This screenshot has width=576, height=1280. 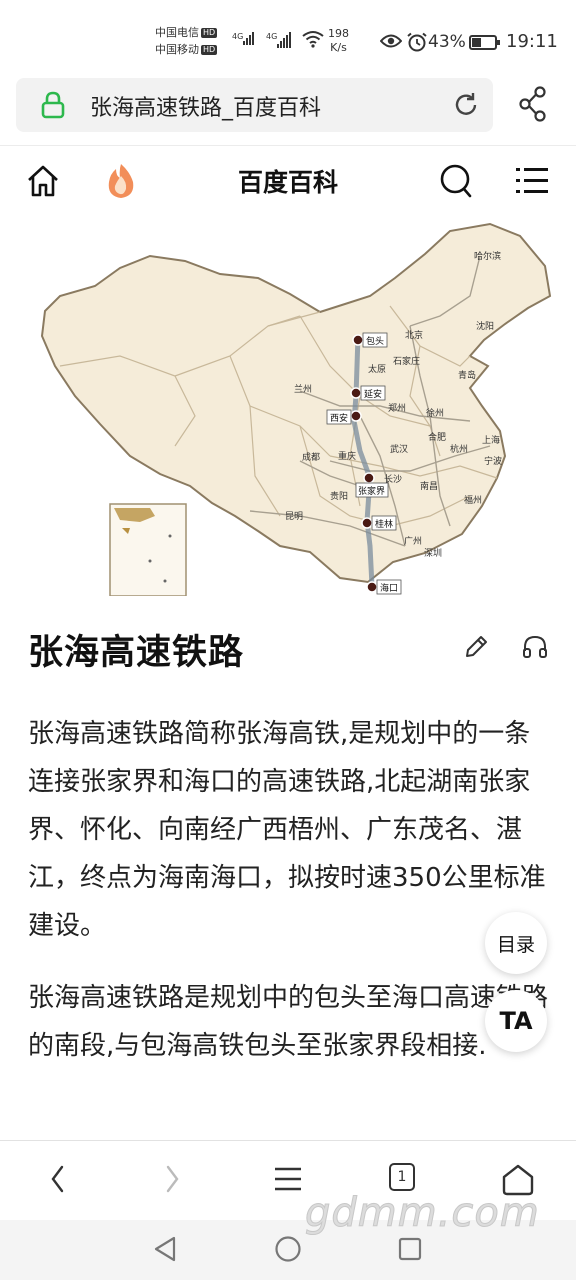 I want to click on status-bar: 中国电信 HD 中国移动 HD 4G 4G 198 K/s 43% 19:11, so click(x=288, y=35).